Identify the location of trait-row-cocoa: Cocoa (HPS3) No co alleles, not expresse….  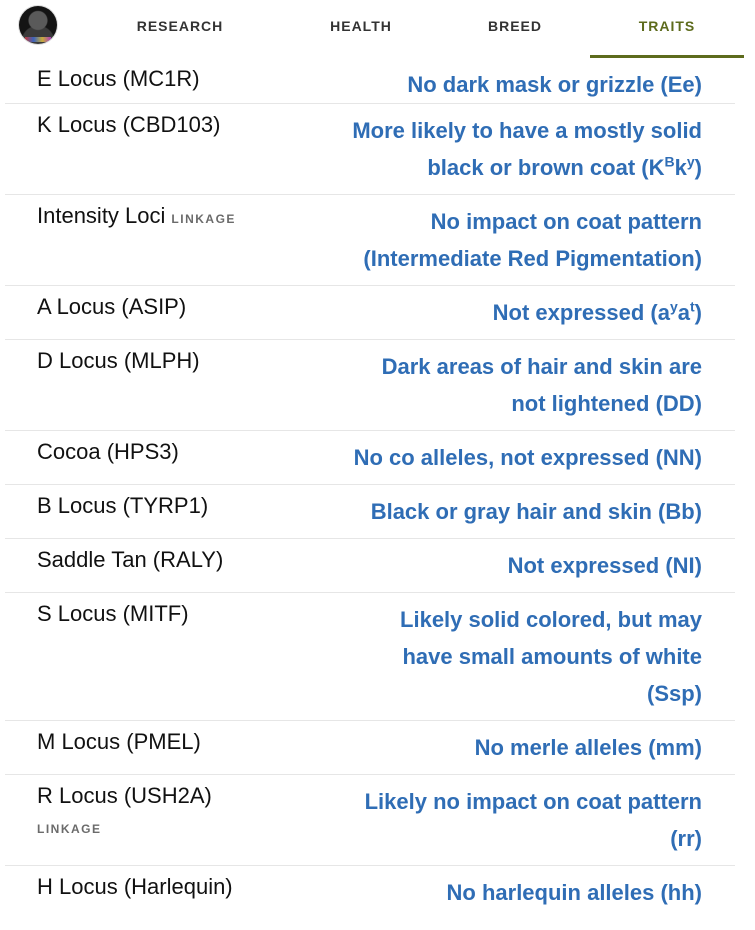
(370, 458).